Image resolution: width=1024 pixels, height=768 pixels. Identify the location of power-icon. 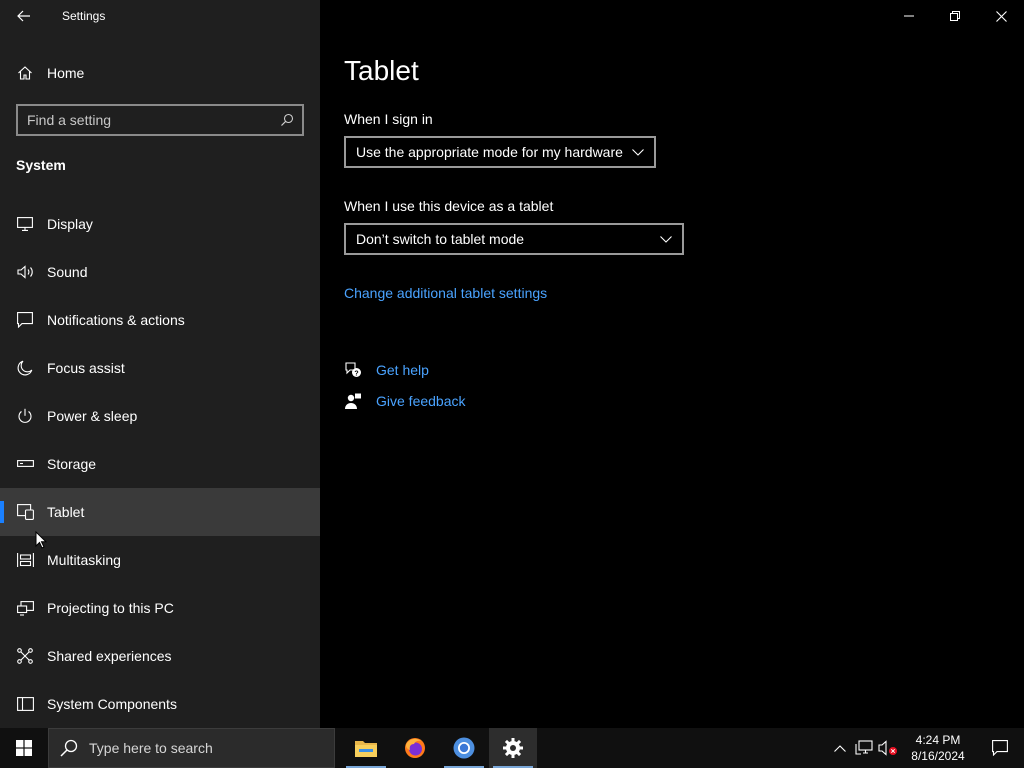
(25, 416).